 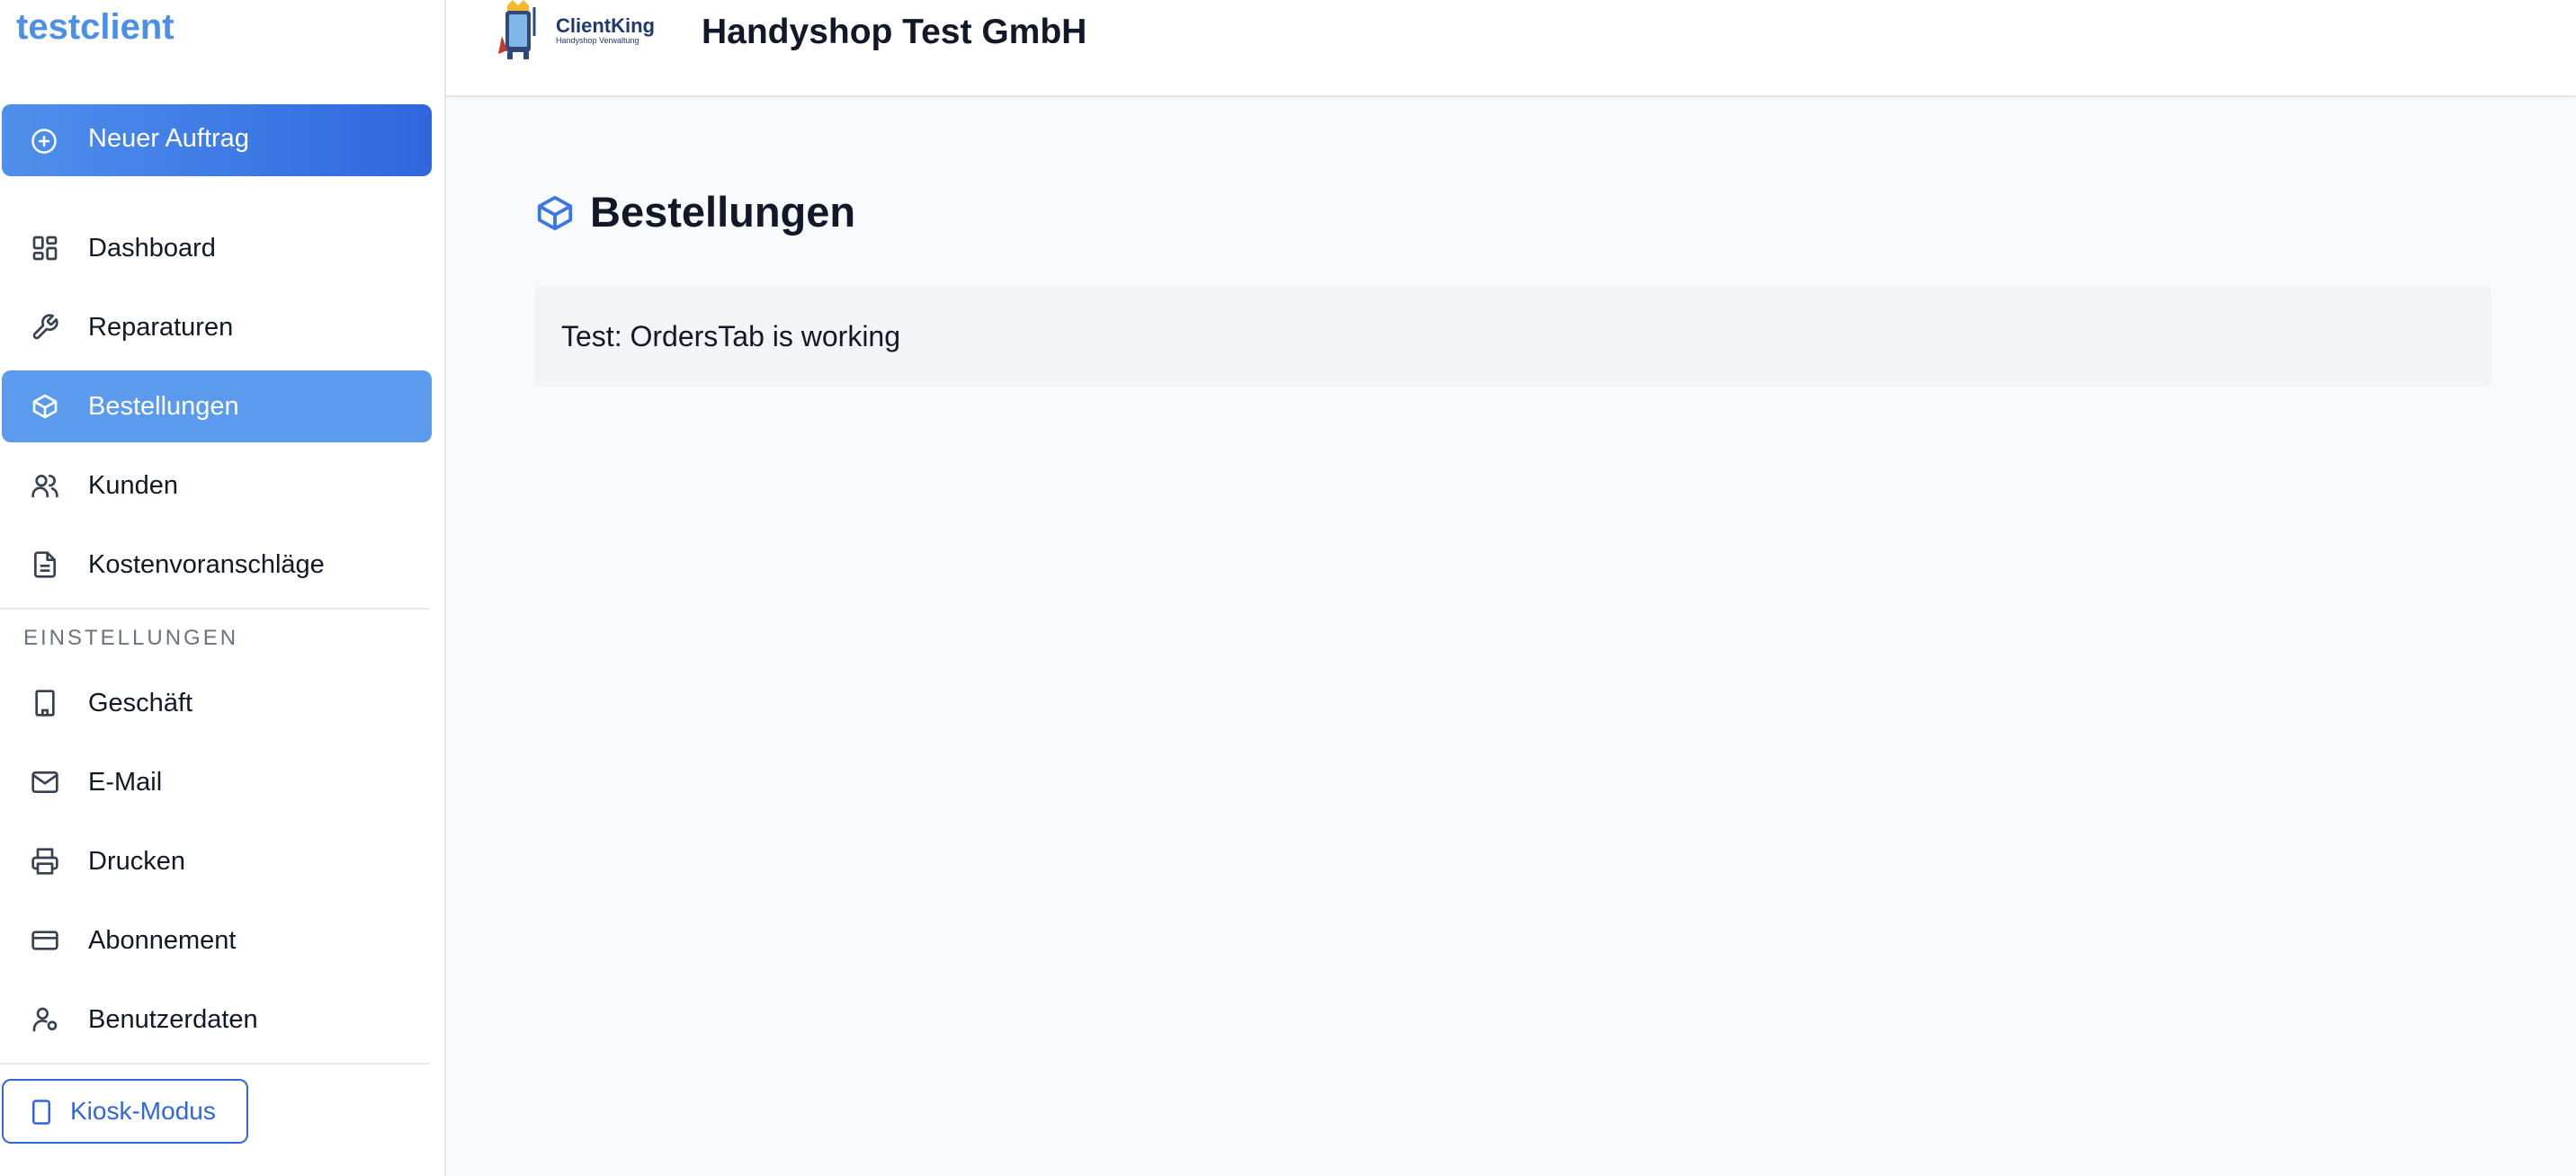 What do you see at coordinates (45, 564) in the screenshot?
I see `document-icon` at bounding box center [45, 564].